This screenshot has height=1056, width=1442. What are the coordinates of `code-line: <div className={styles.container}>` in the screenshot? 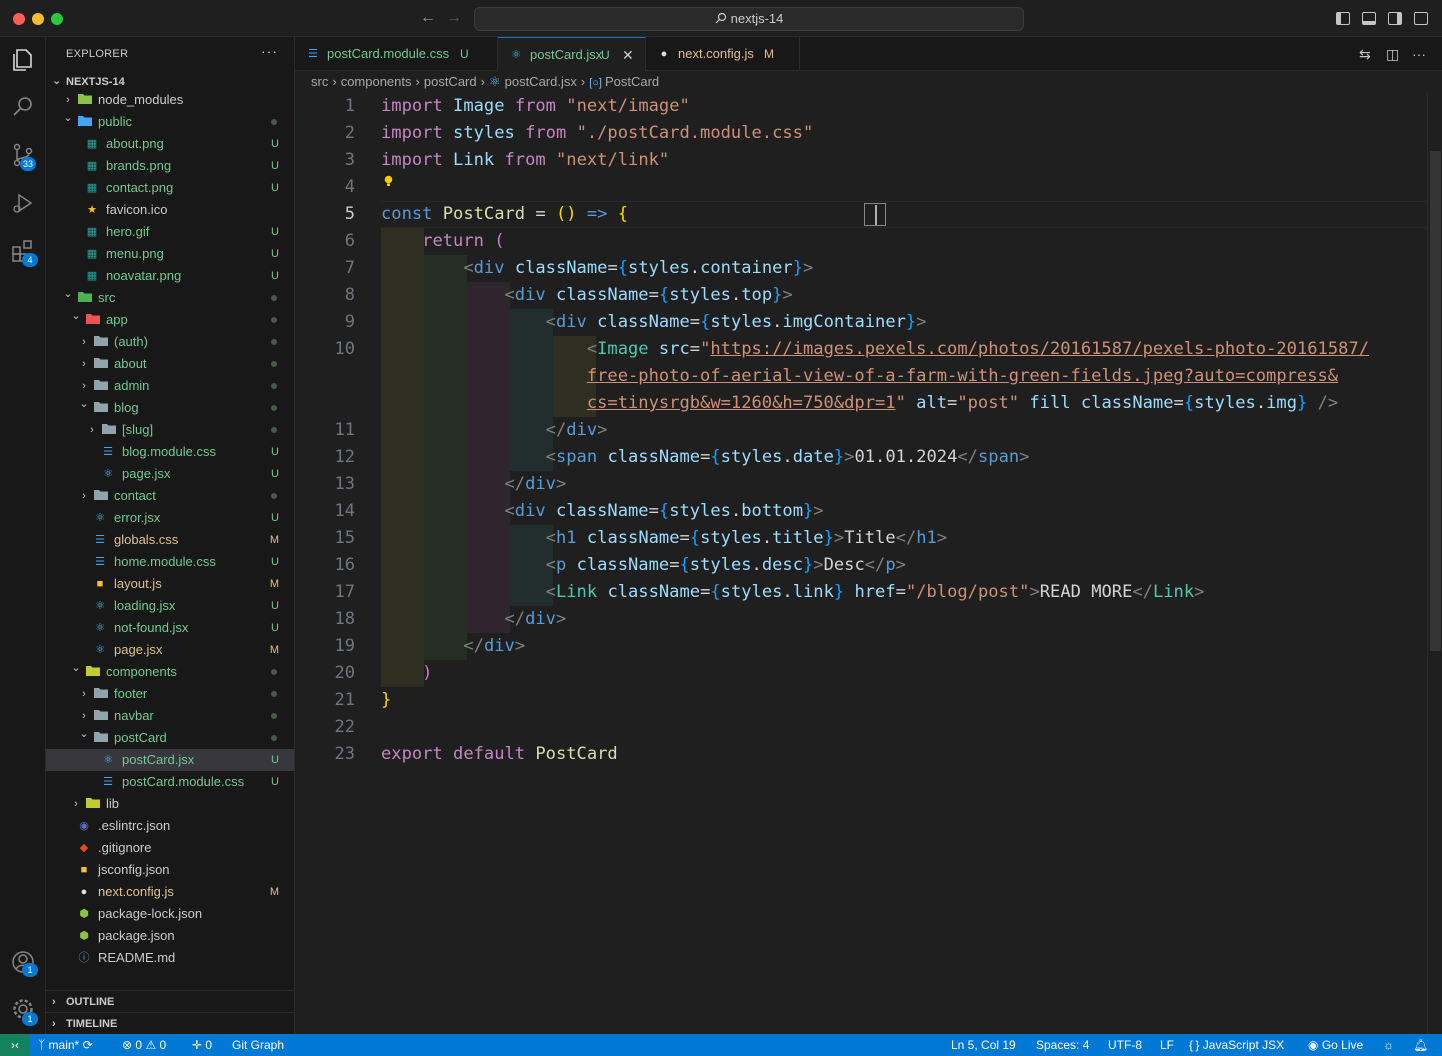 It's located at (597, 268).